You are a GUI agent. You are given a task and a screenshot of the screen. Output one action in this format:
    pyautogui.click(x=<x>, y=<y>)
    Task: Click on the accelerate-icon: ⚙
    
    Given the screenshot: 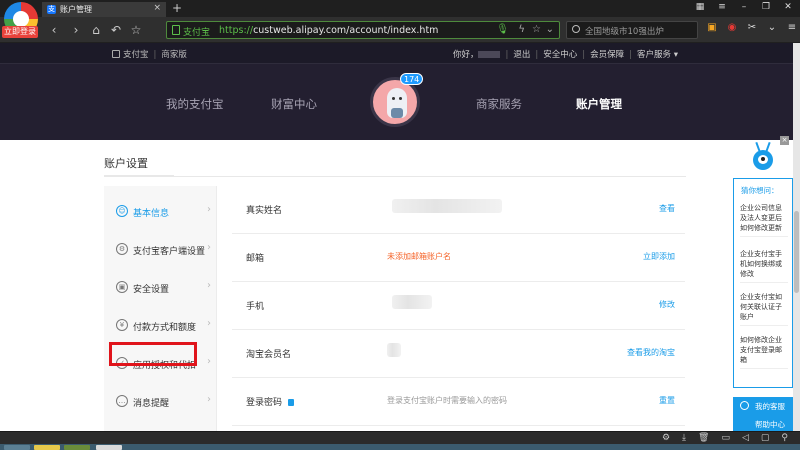 What is the action you would take?
    pyautogui.click(x=666, y=438)
    